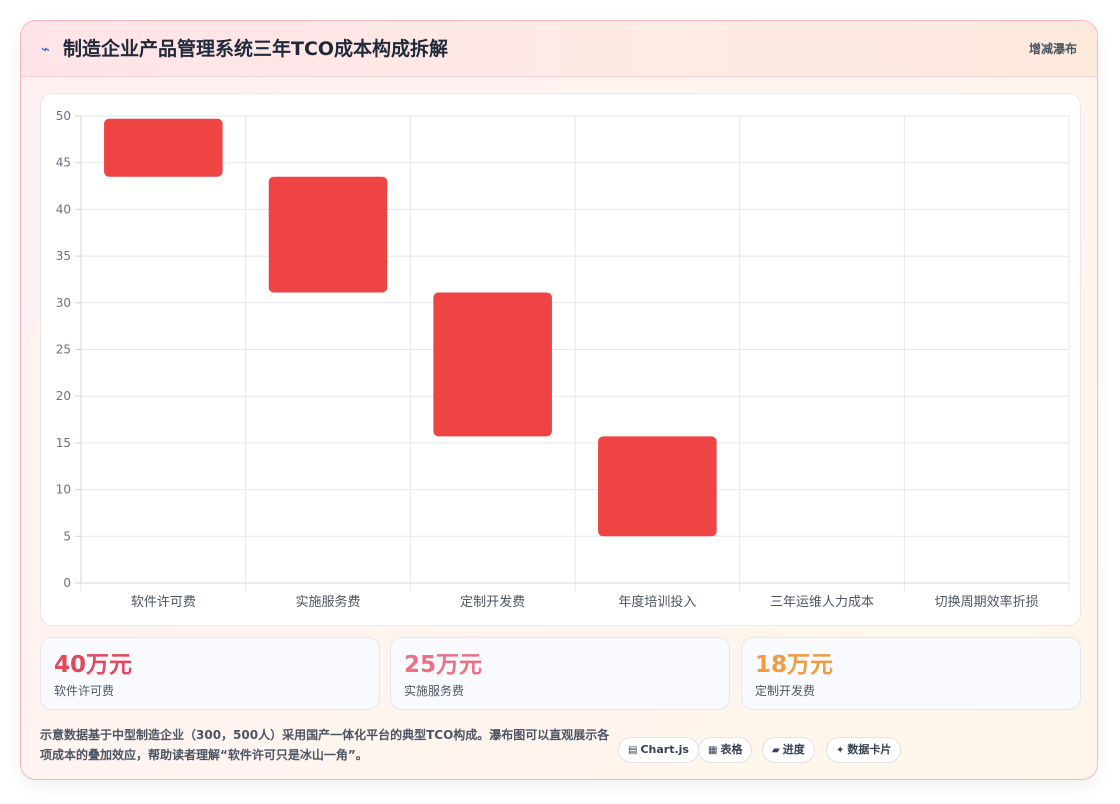  I want to click on x-tick-label: 实施服务费, so click(327, 602).